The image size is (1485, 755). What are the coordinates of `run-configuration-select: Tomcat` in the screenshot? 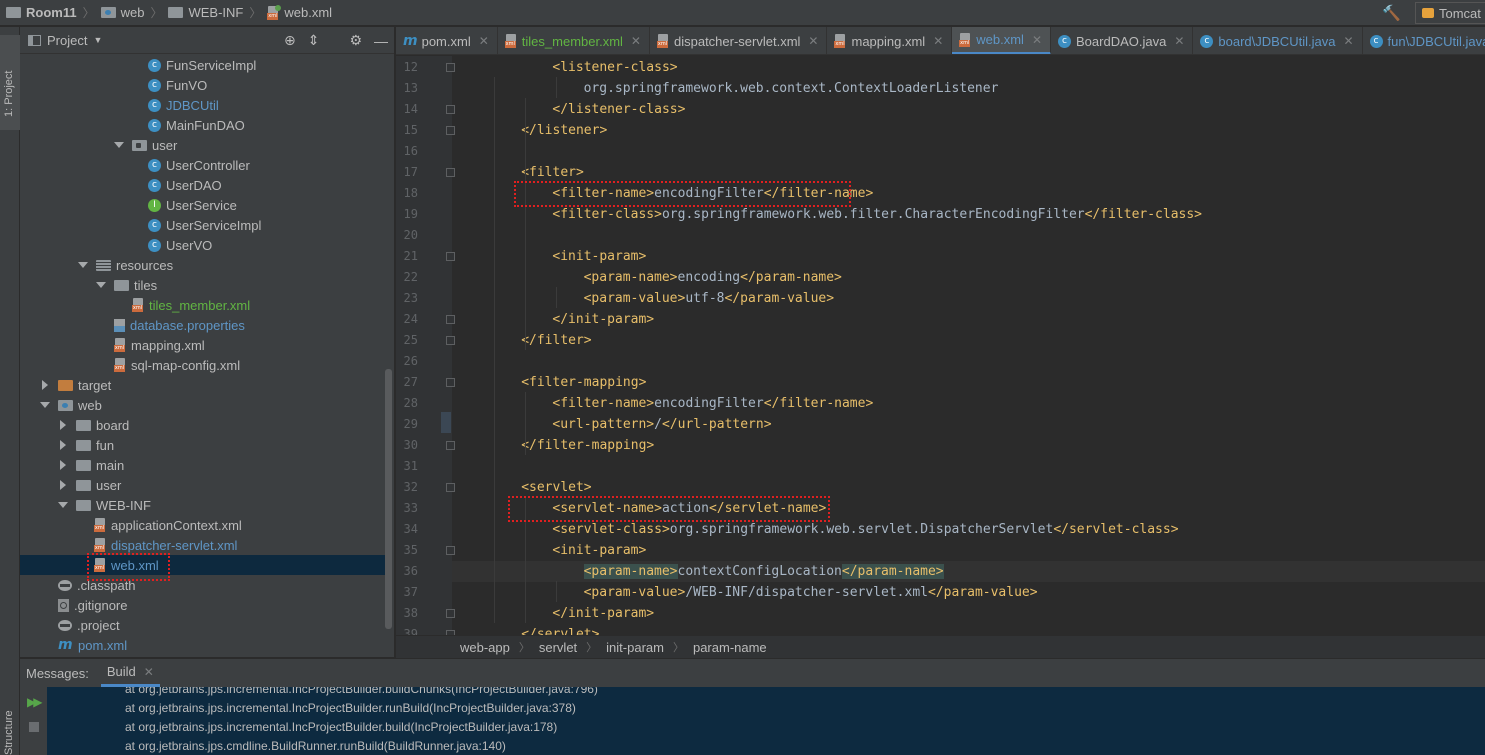 It's located at (1450, 13).